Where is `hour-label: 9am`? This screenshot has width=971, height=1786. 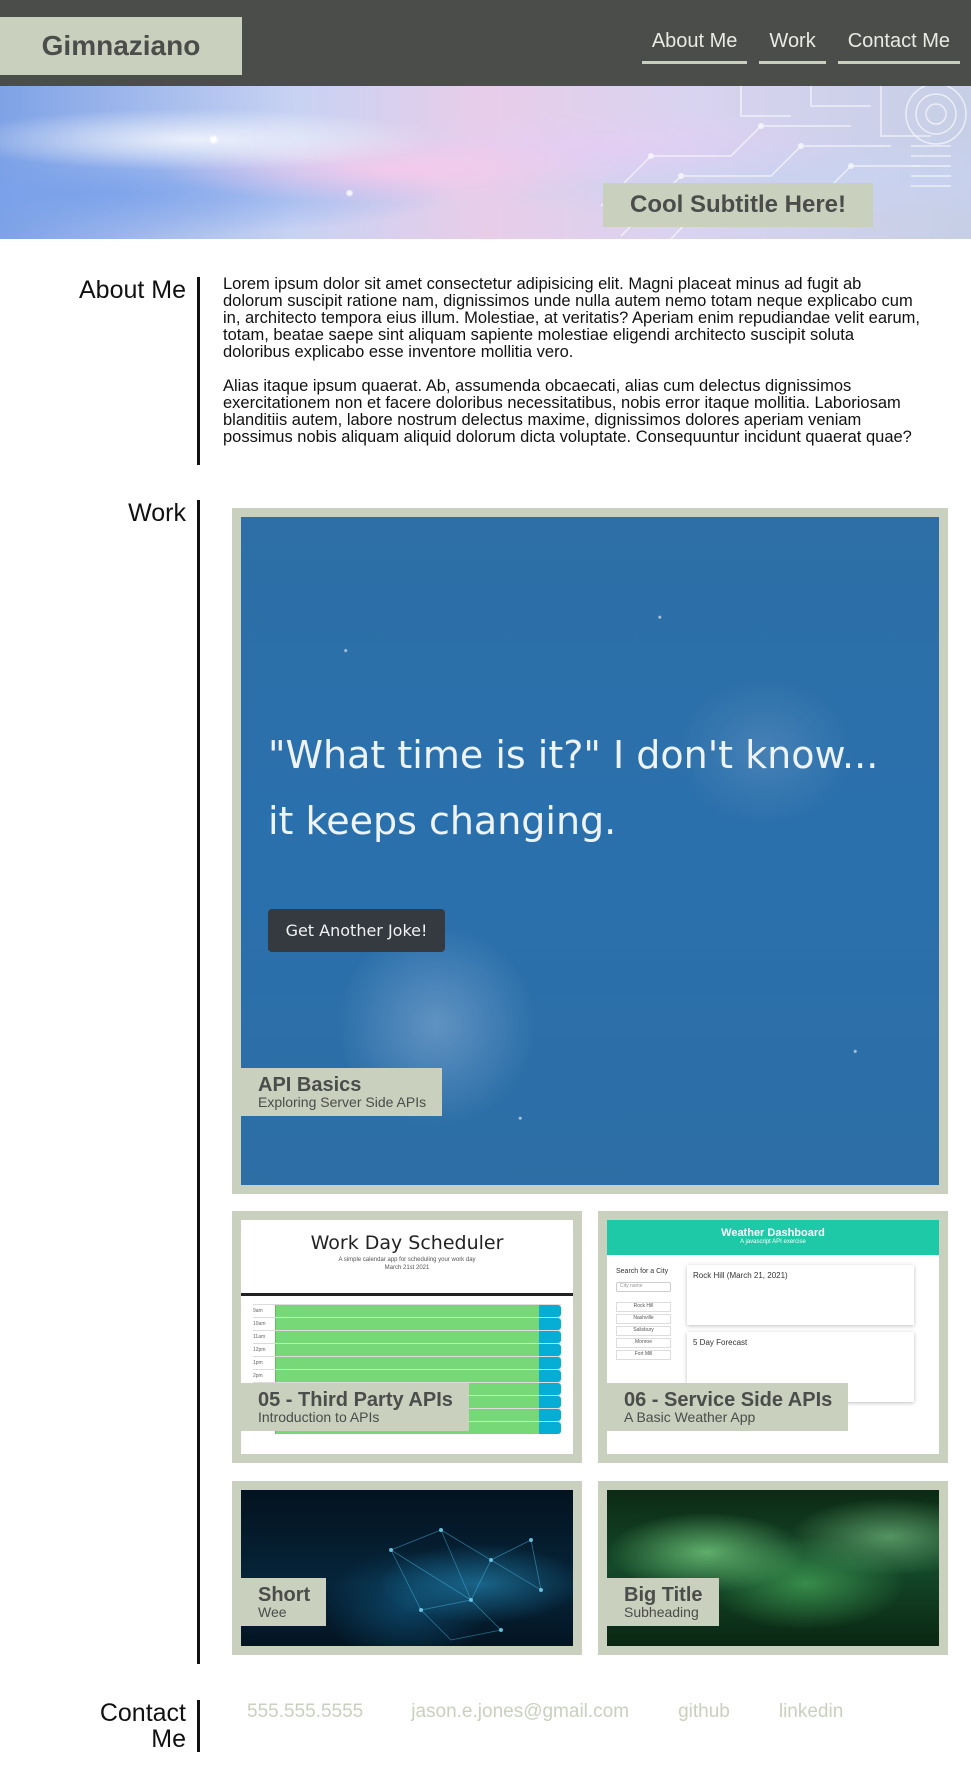
hour-label: 9am is located at coordinates (258, 1311).